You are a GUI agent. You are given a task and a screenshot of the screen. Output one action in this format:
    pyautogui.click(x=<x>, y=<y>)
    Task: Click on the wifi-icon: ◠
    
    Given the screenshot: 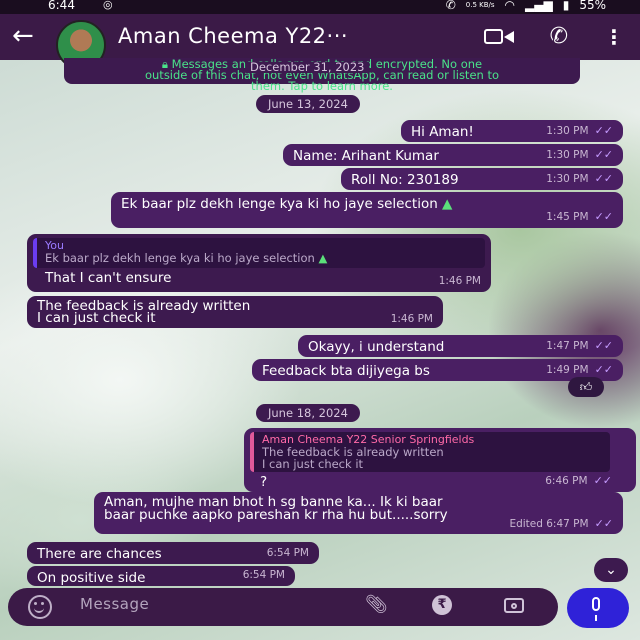 What is the action you would take?
    pyautogui.click(x=510, y=6)
    